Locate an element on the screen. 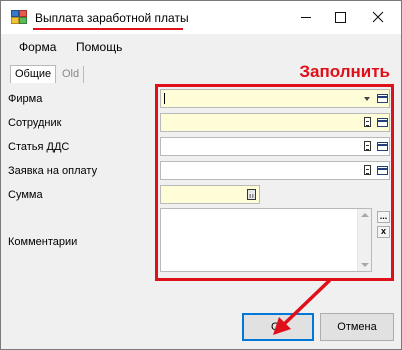  close-button is located at coordinates (378, 17).